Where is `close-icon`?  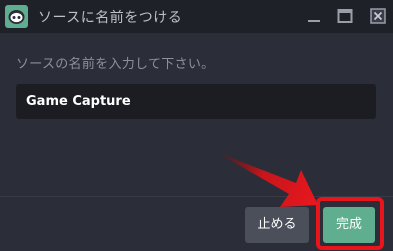 close-icon is located at coordinates (378, 16).